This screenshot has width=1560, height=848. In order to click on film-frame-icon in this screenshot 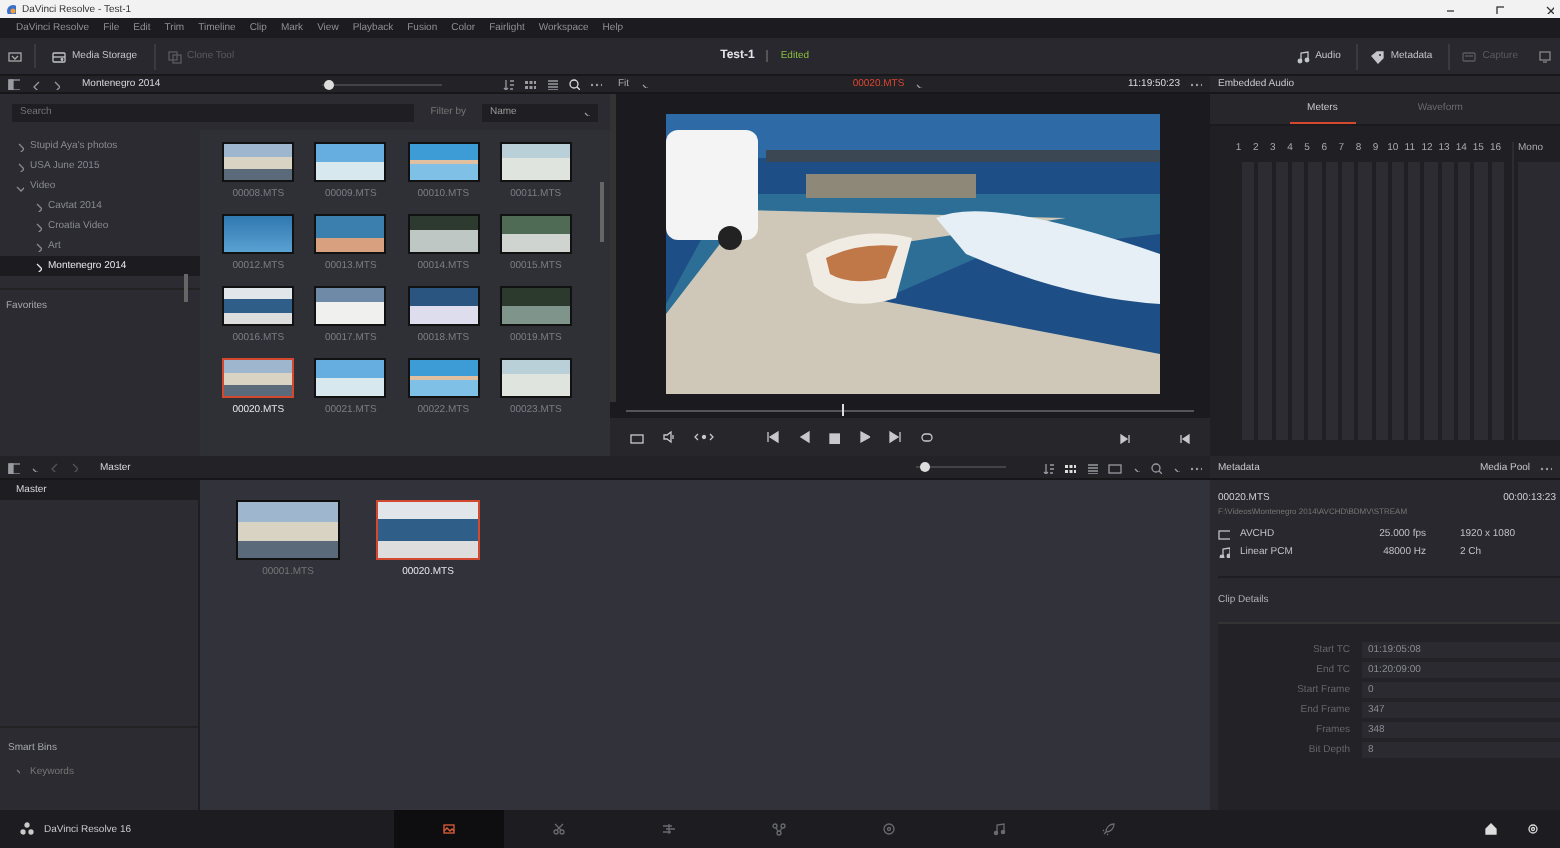, I will do `click(449, 829)`.